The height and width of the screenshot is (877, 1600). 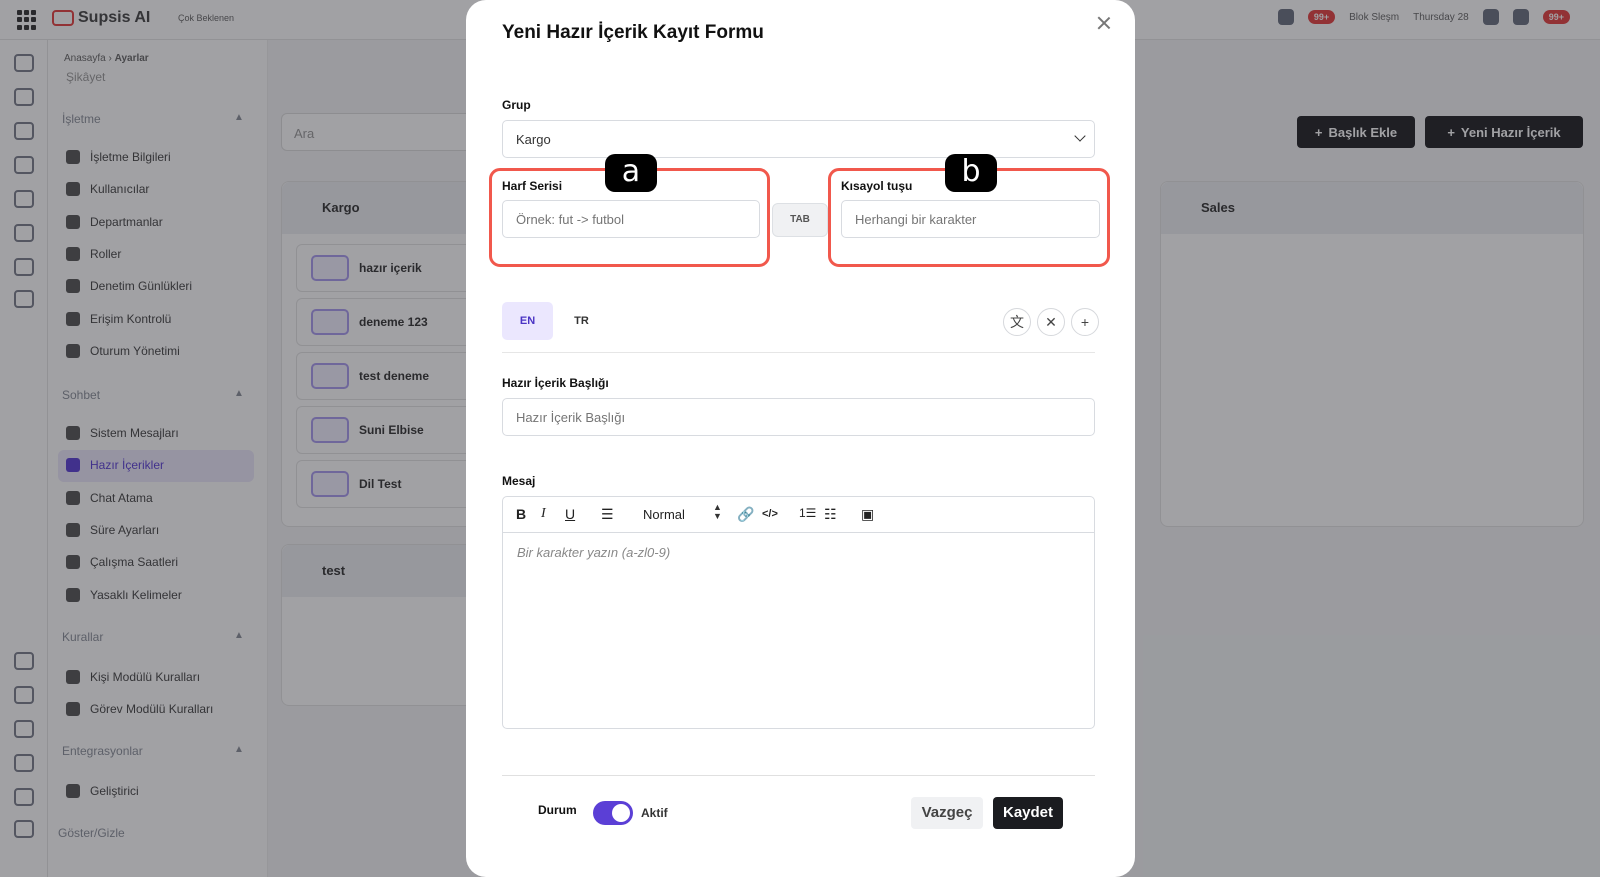 I want to click on tab-chip: TAB, so click(x=800, y=220).